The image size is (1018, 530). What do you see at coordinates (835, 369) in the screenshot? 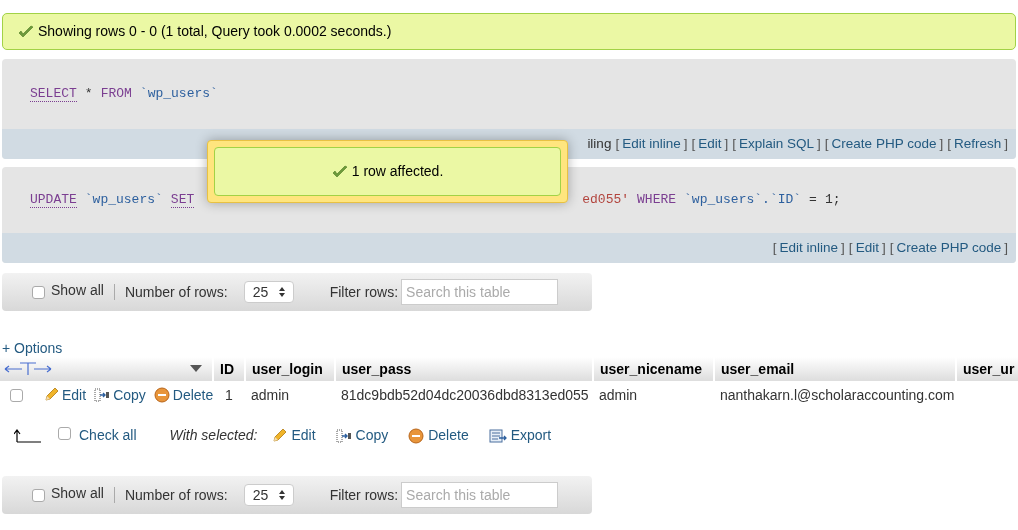
I see `column-header: user_email` at bounding box center [835, 369].